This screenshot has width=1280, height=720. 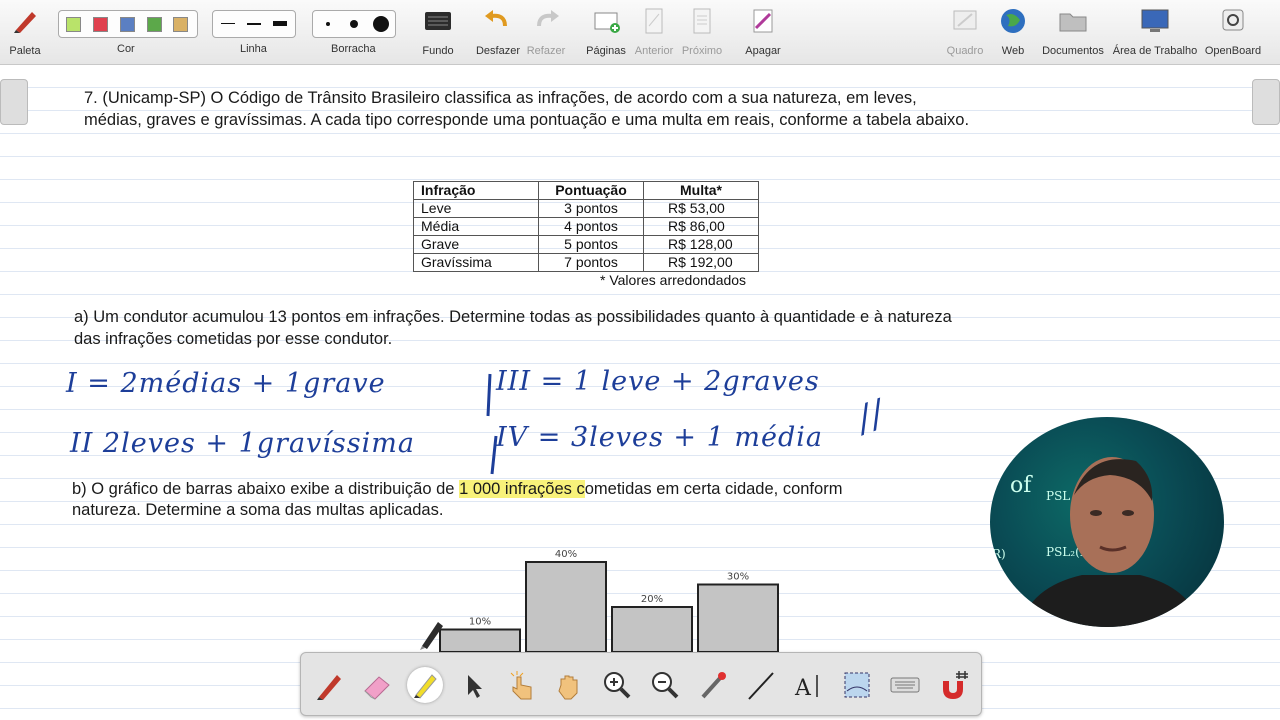 What do you see at coordinates (905, 685) in the screenshot?
I see `virtual-keyboard-button` at bounding box center [905, 685].